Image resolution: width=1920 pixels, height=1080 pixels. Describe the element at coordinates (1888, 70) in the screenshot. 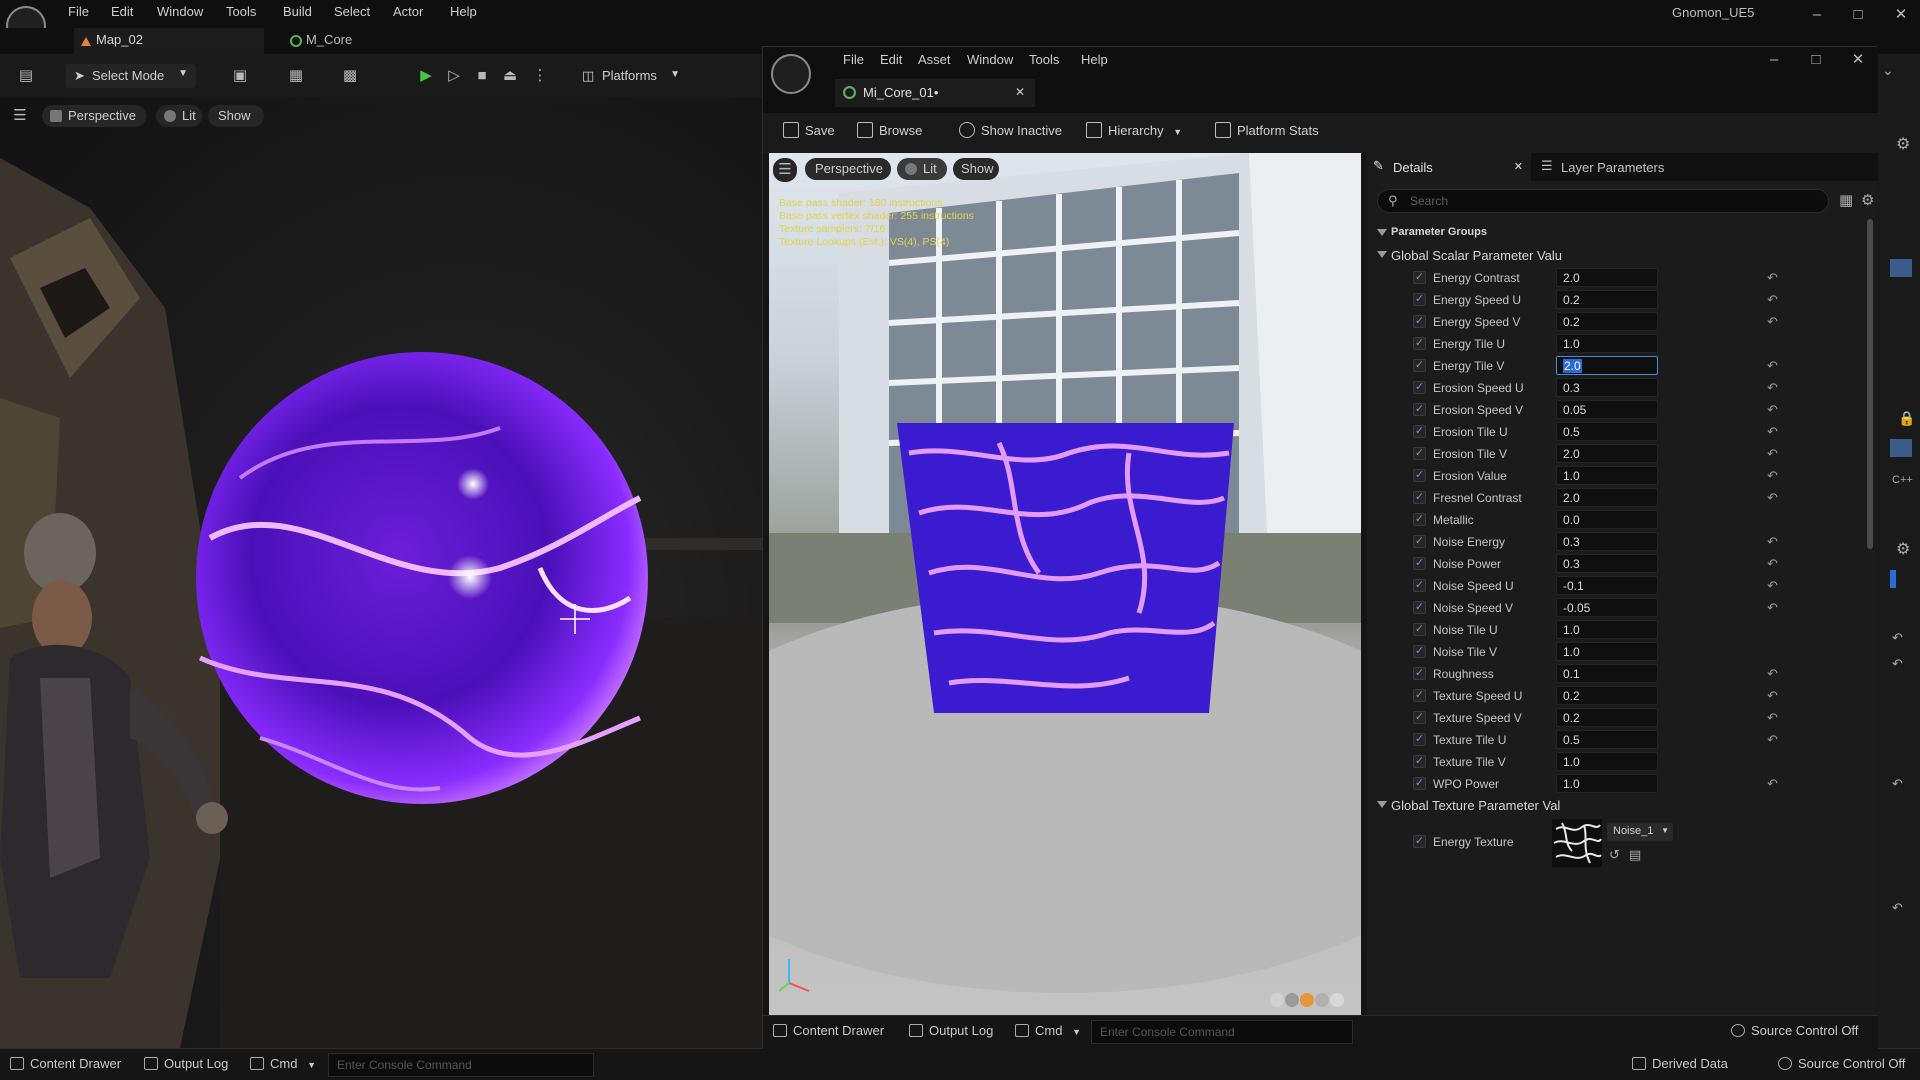

I see `chevron-down-icon: ⌄` at that location.